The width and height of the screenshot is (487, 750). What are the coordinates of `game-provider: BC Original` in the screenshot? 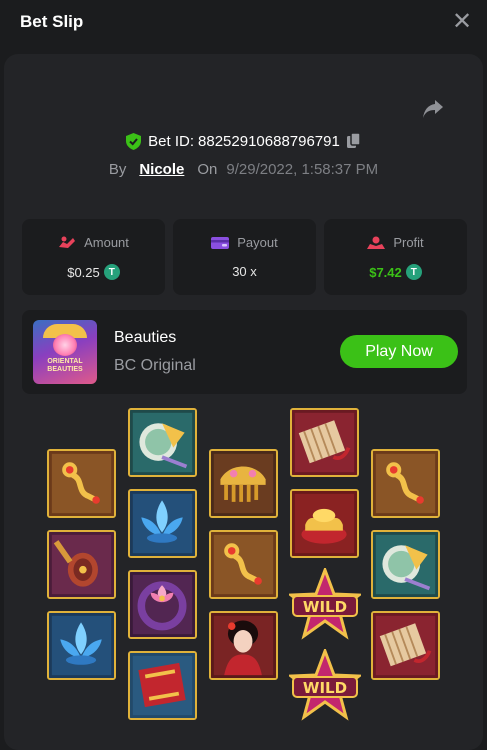 It's located at (155, 365).